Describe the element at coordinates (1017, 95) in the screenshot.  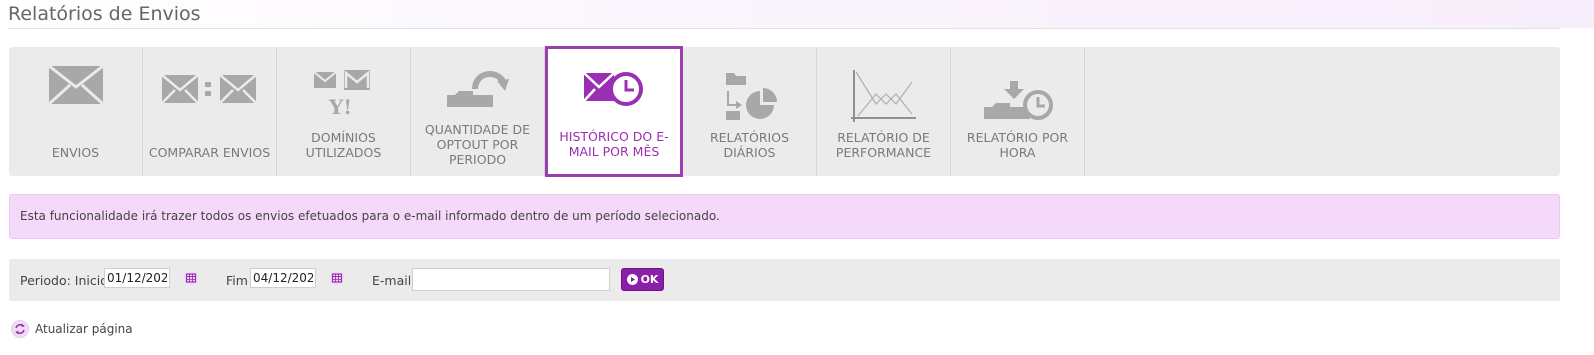
I see `hourly-report-icon` at that location.